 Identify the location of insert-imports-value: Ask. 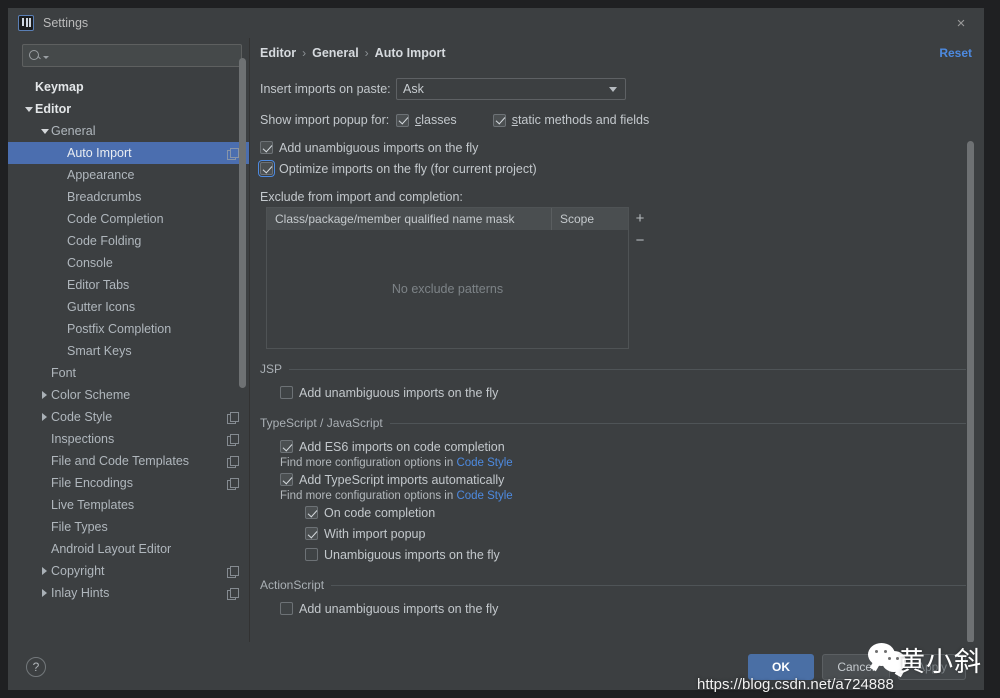
(413, 89).